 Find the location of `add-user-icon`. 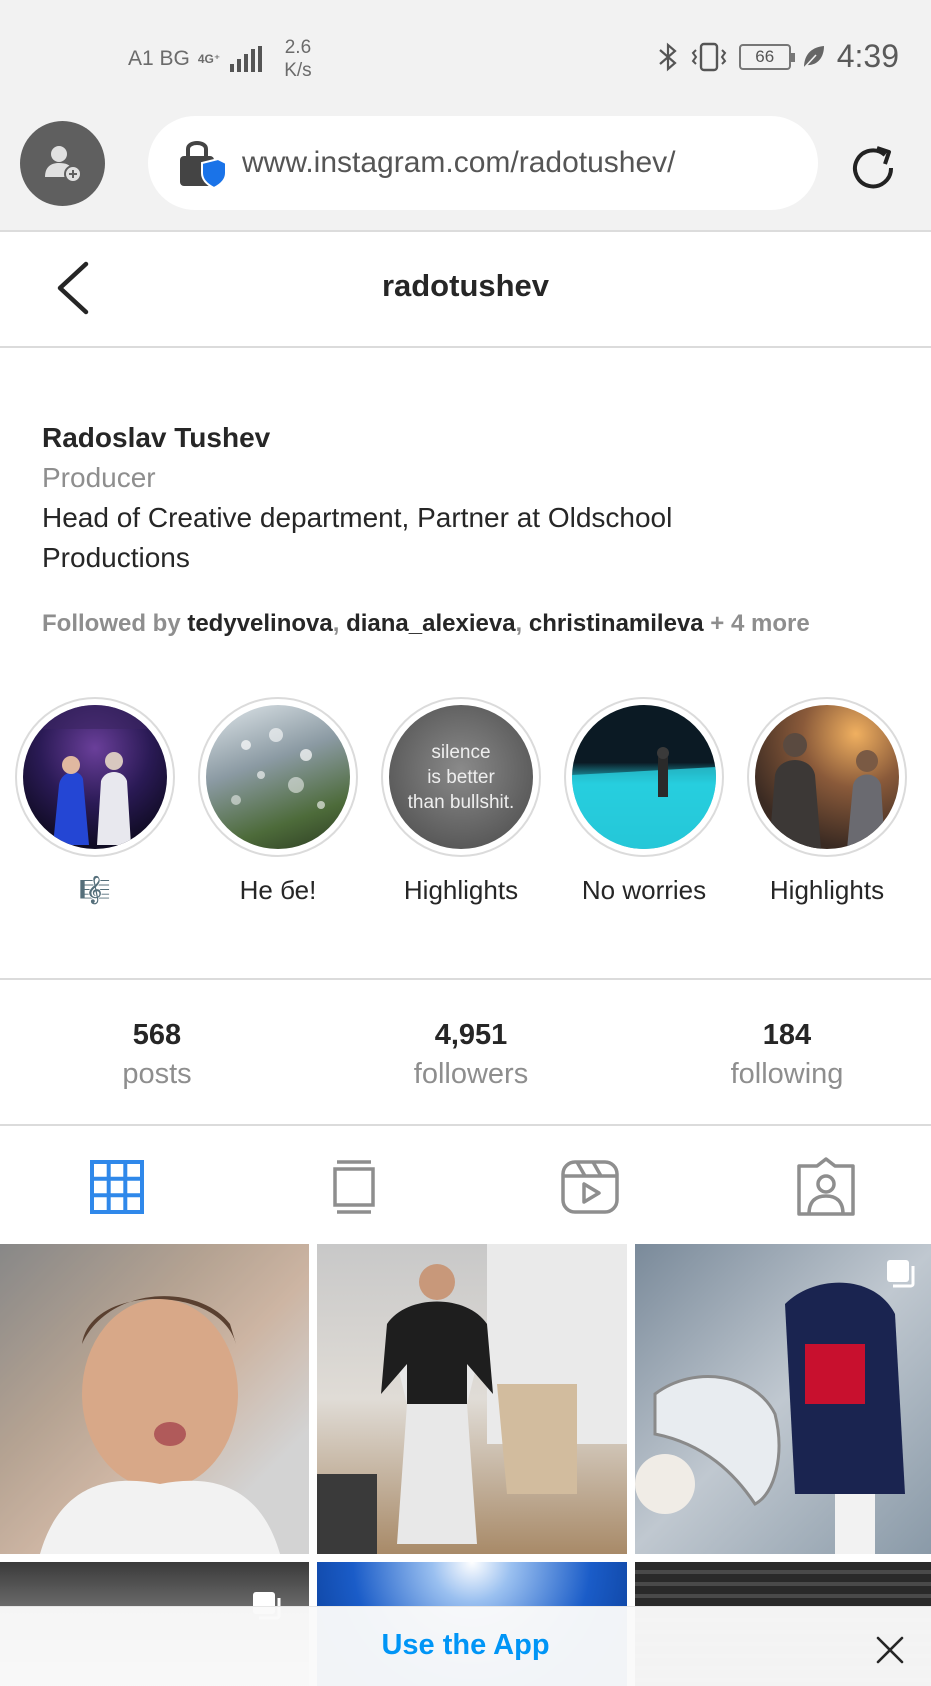

add-user-icon is located at coordinates (63, 164).